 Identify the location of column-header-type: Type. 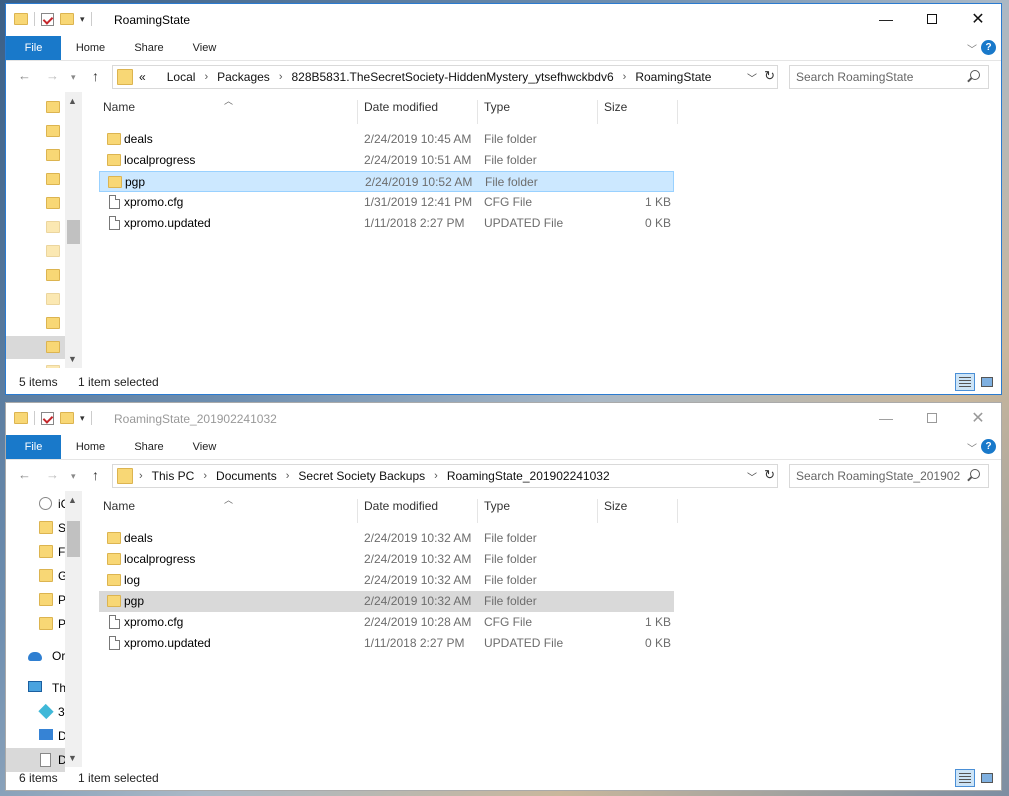
(497, 111).